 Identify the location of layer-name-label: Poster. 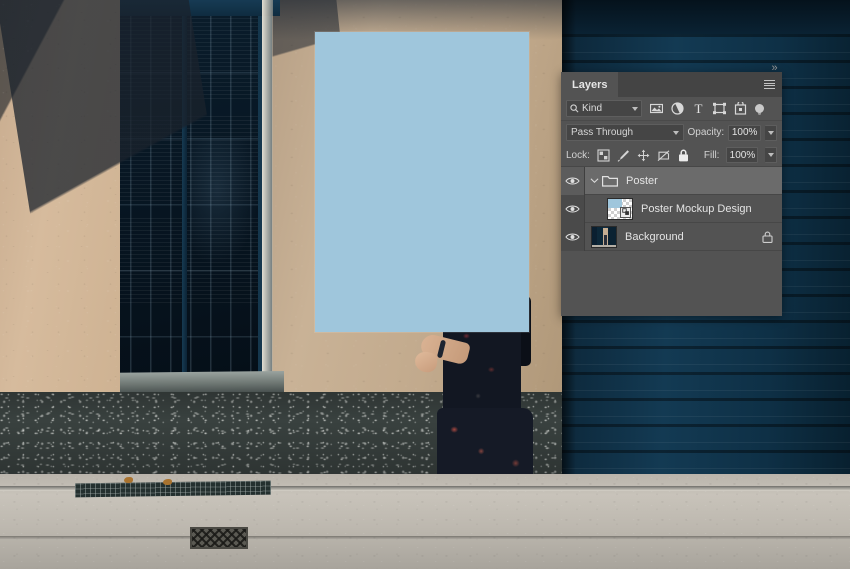
(642, 180).